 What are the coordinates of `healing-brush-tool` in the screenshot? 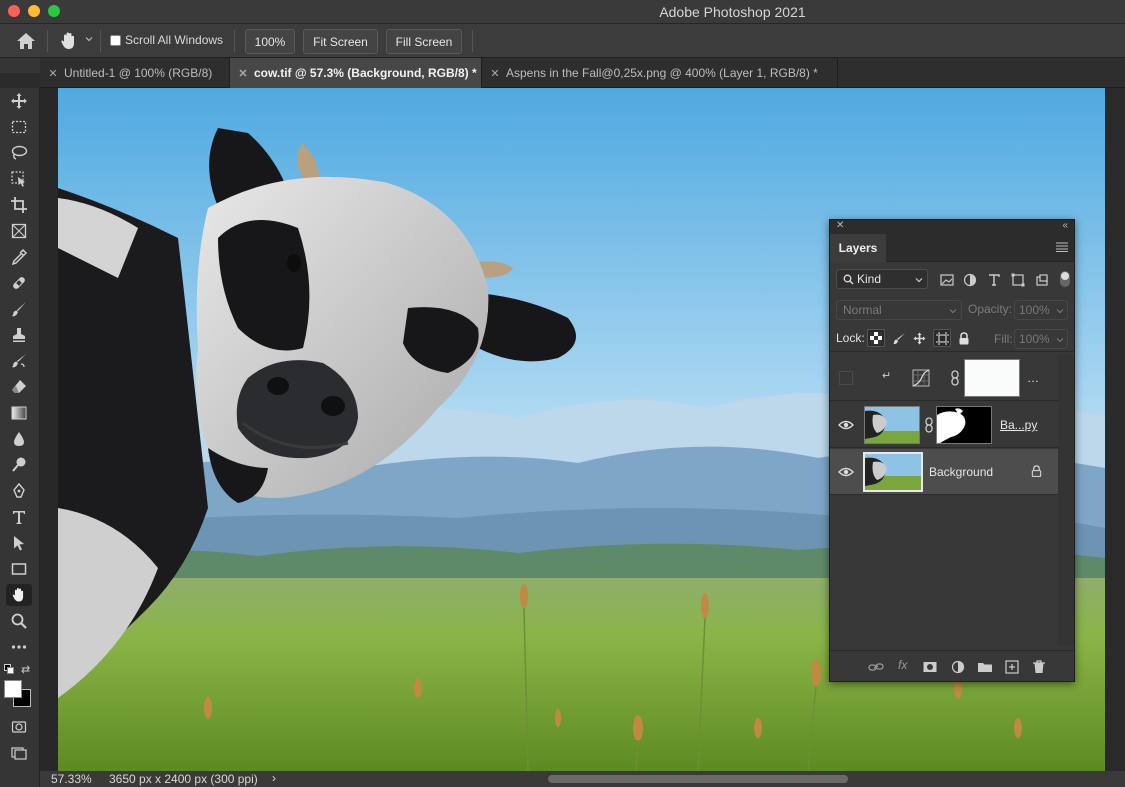 It's located at (19, 283).